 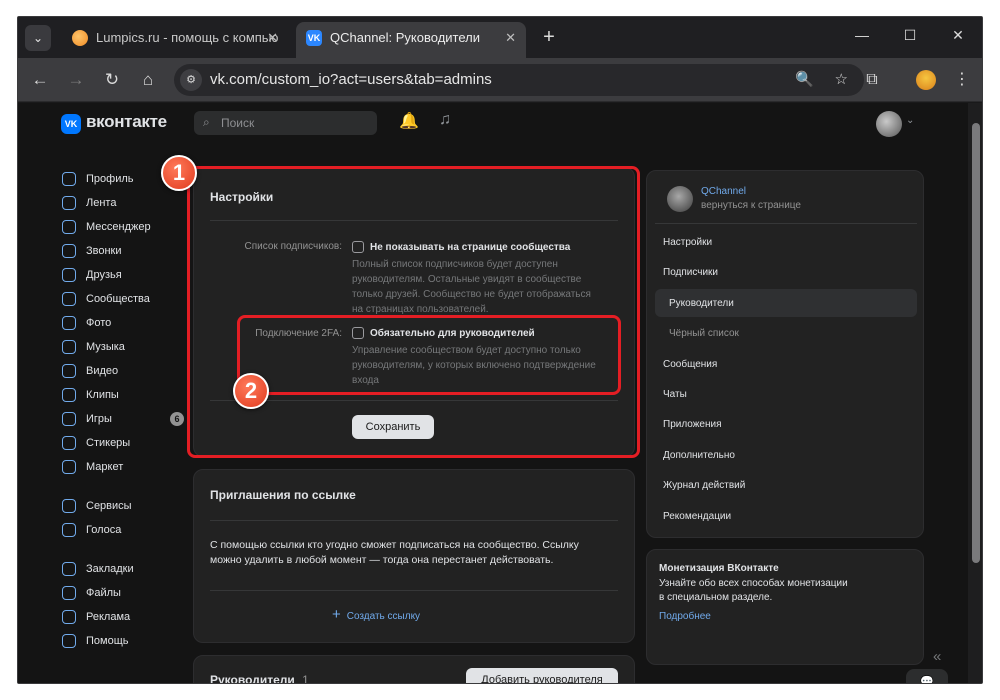 I want to click on tab-search-button: ⌄, so click(x=38, y=38).